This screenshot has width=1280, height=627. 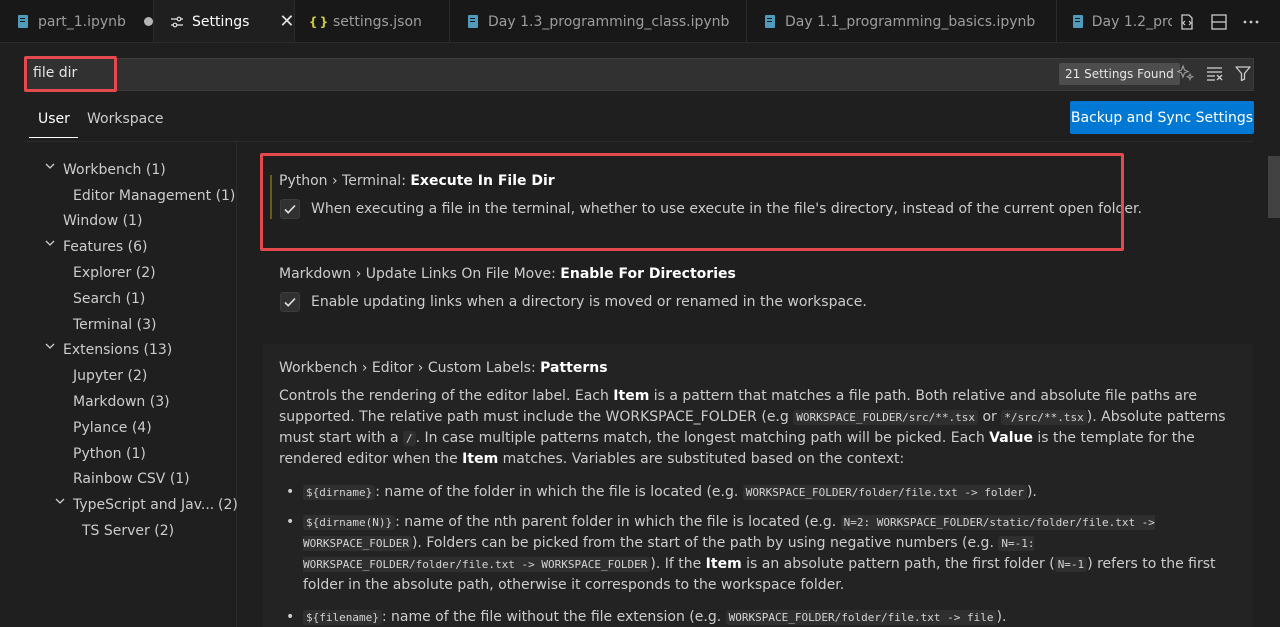 I want to click on tab-day-1-2: Day 1.2_pro, so click(x=1117, y=21).